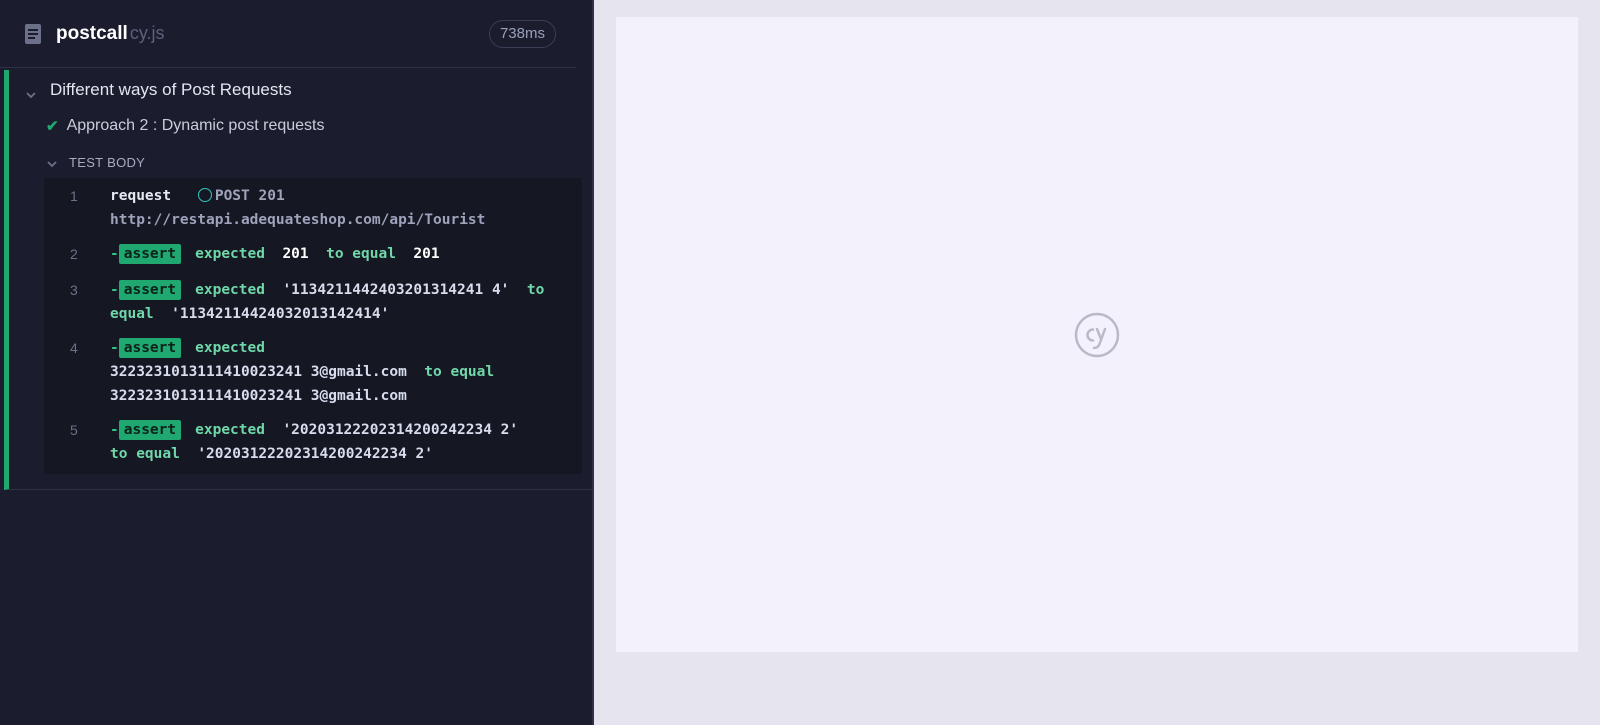 The height and width of the screenshot is (725, 1600). Describe the element at coordinates (74, 196) in the screenshot. I see `command-number: 1` at that location.